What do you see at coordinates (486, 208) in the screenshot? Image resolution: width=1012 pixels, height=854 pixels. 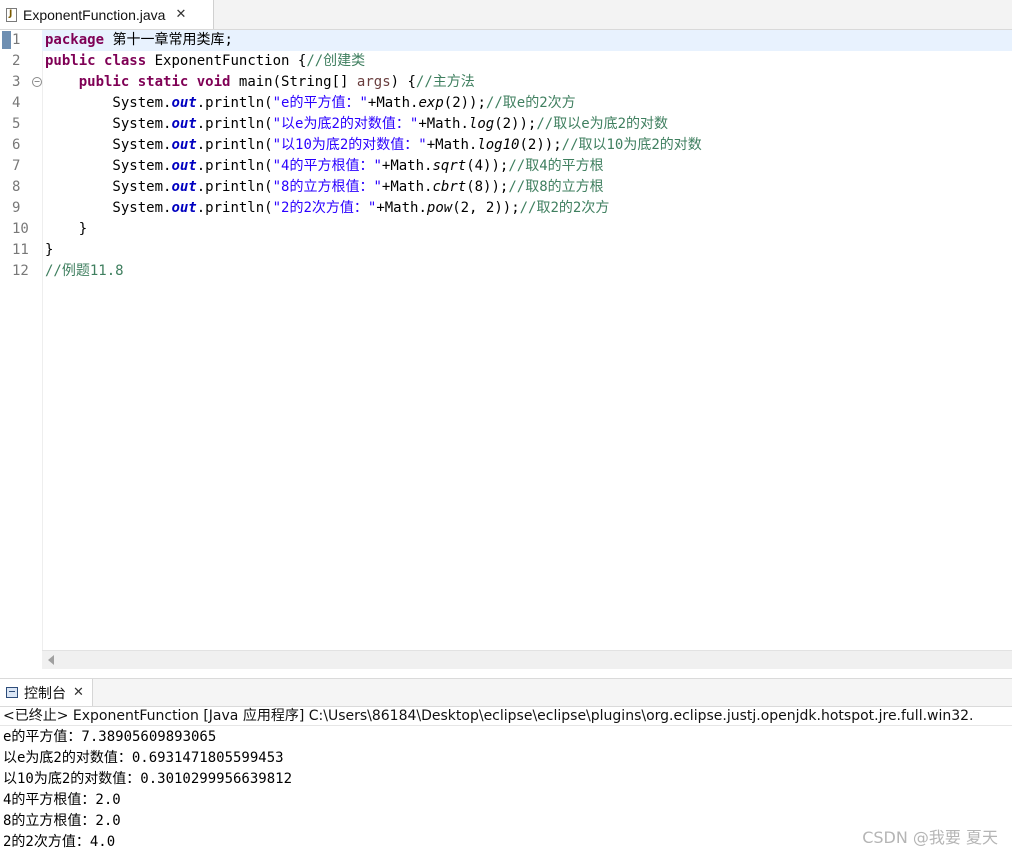 I see `code-token: (2, 2));` at bounding box center [486, 208].